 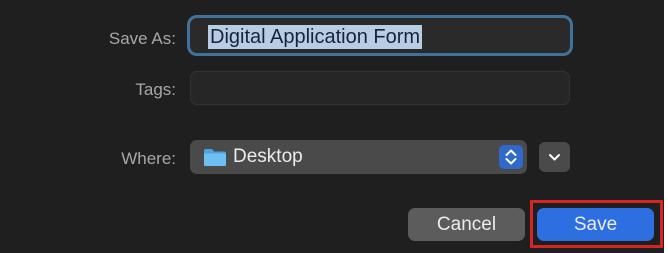 What do you see at coordinates (155, 89) in the screenshot?
I see `tags-label: Tags:` at bounding box center [155, 89].